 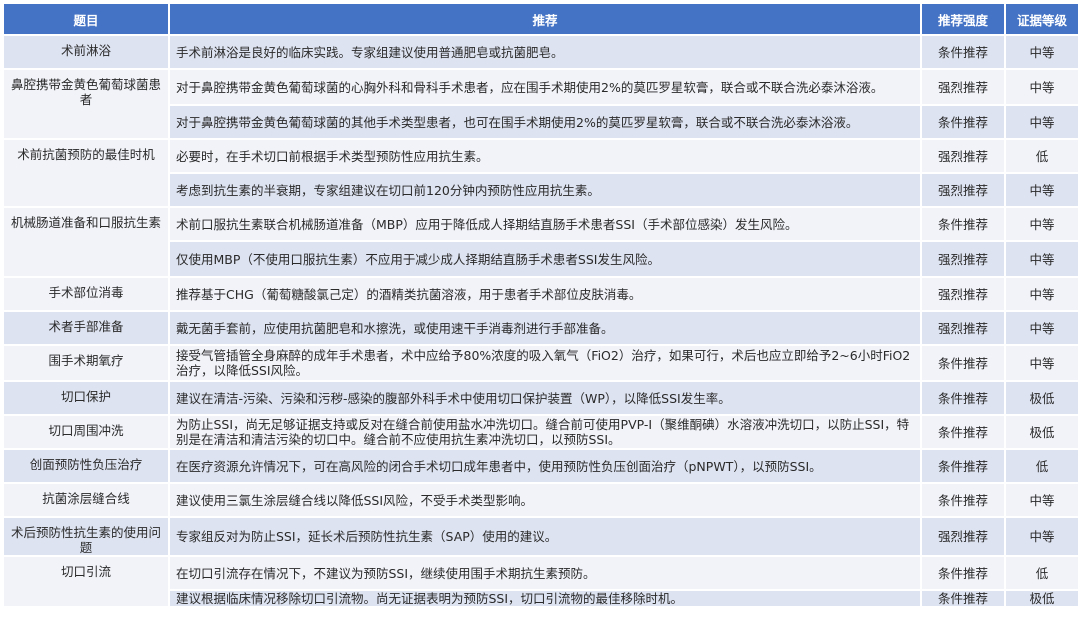 What do you see at coordinates (86, 363) in the screenshot?
I see `topic-cell: 围手术期氧疗` at bounding box center [86, 363].